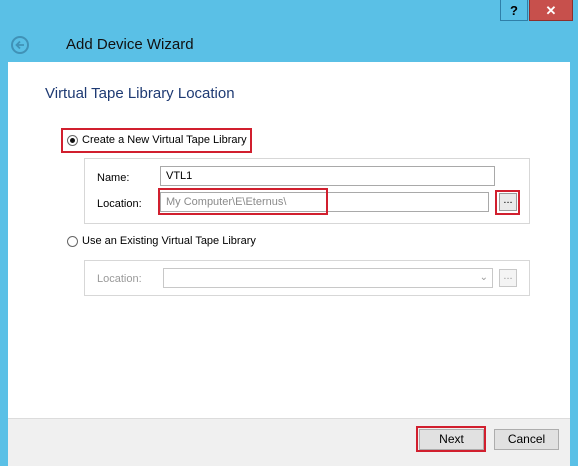  Describe the element at coordinates (514, 10) in the screenshot. I see `help-button: ?` at that location.